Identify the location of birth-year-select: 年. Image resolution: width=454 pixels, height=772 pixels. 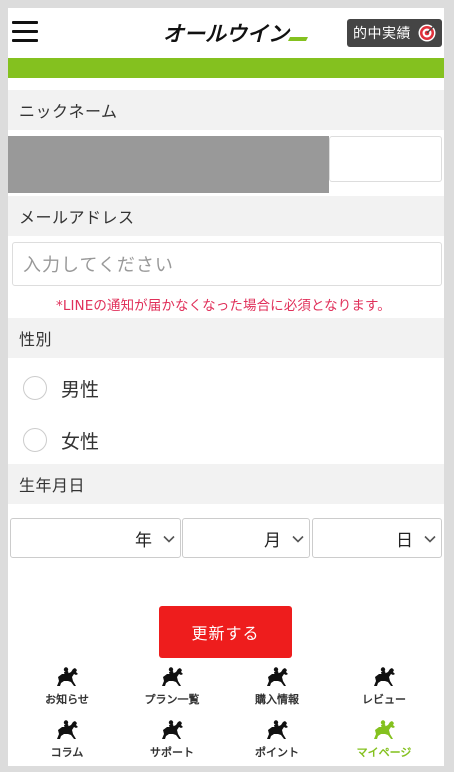
(95, 538).